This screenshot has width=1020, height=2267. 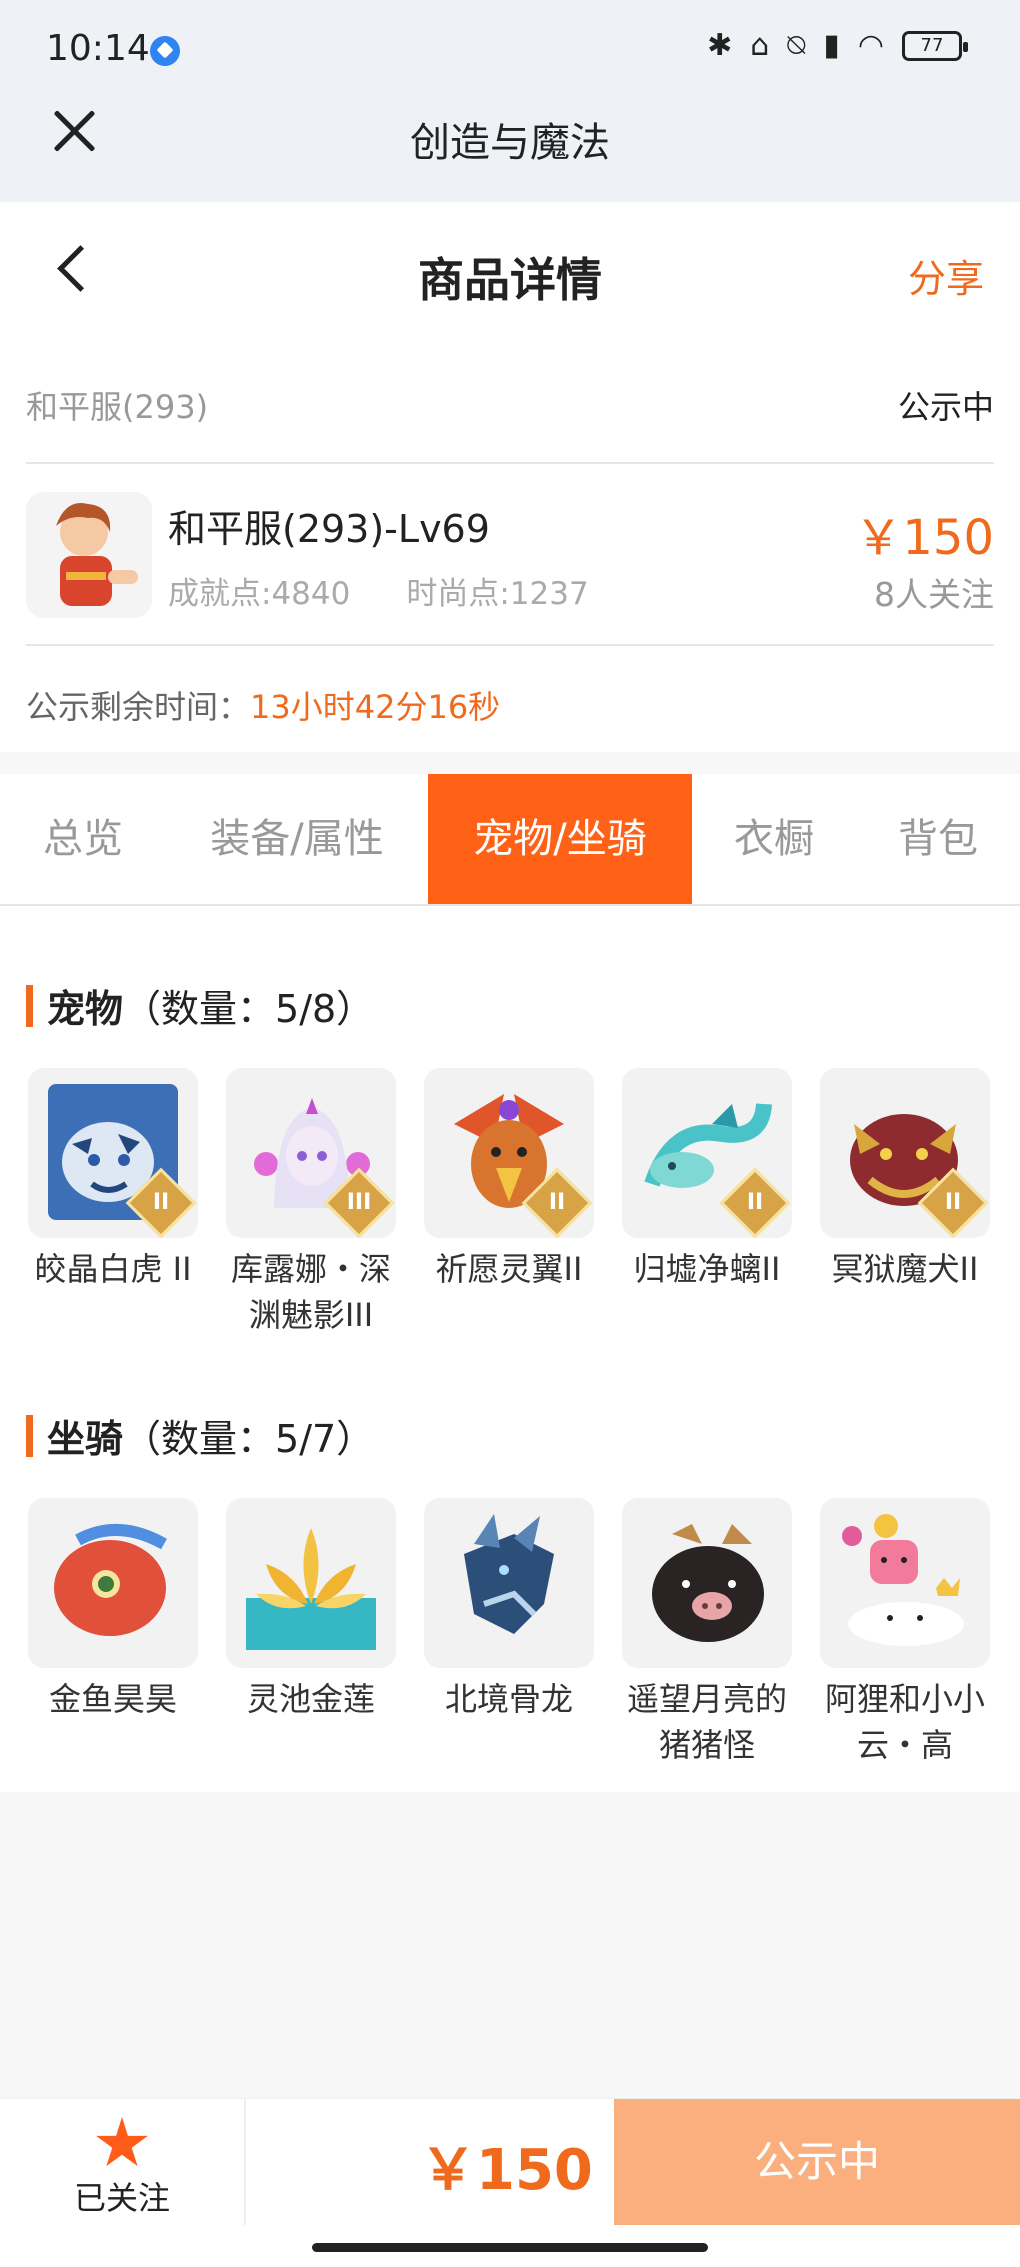 I want to click on item-stats: 成就点:4840 时尚点:1237, so click(x=378, y=590).